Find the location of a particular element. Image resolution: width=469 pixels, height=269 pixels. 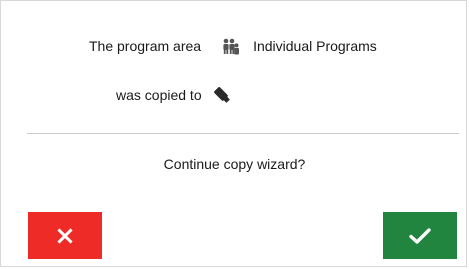

copy-target-row: was copied to is located at coordinates (174, 95).